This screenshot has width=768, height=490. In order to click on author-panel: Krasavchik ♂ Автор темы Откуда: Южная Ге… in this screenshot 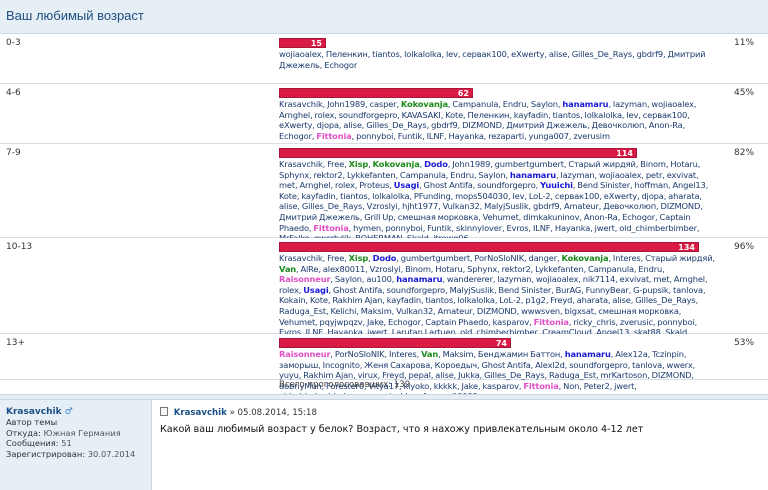, I will do `click(76, 445)`.